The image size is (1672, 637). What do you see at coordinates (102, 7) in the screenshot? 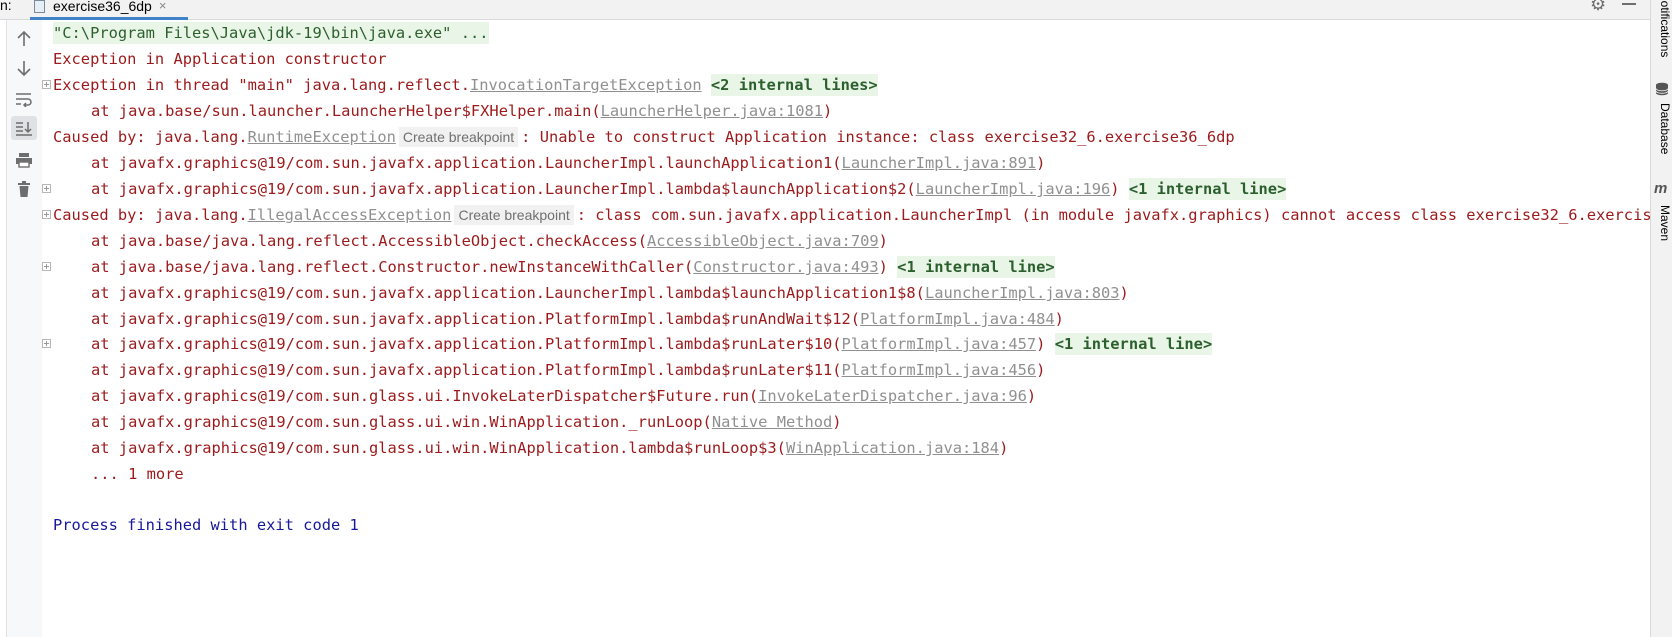
I see `tab-title: exercise36_6dp` at bounding box center [102, 7].